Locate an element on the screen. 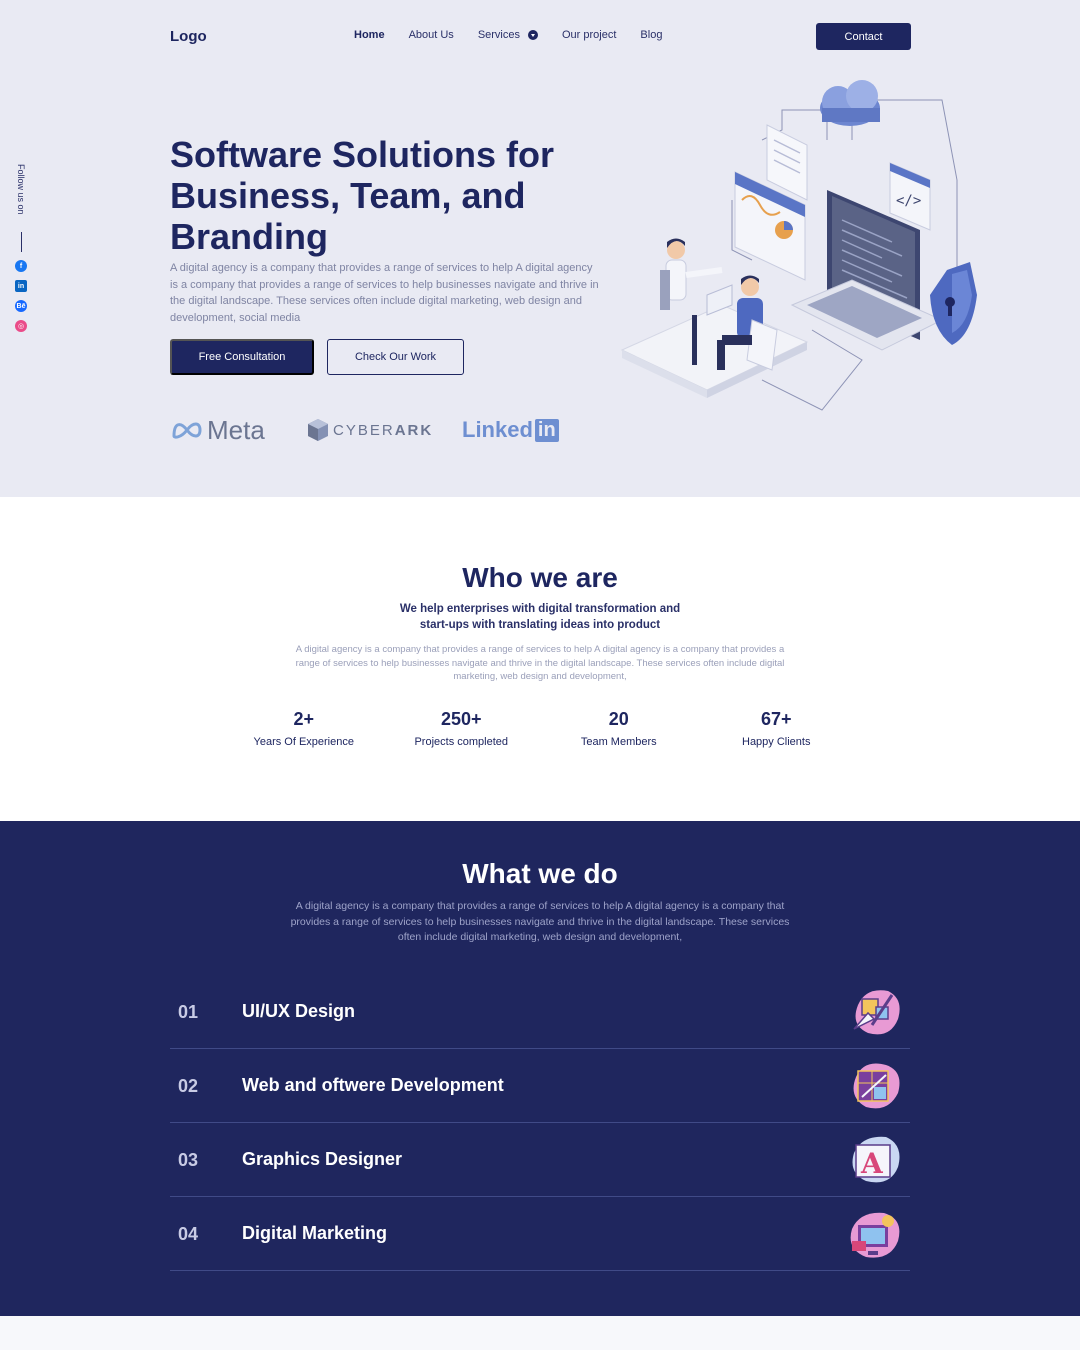 The height and width of the screenshot is (1350, 1080). social-sidebar: Follow us on f in Bē ◎ is located at coordinates (21, 248).